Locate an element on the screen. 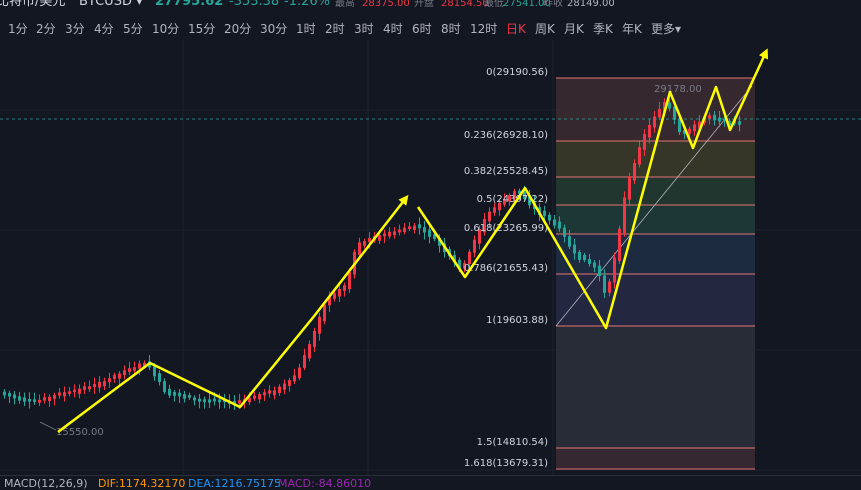 Image resolution: width=861 pixels, height=490 pixels. timeframe-more: 更多▾ is located at coordinates (666, 28).